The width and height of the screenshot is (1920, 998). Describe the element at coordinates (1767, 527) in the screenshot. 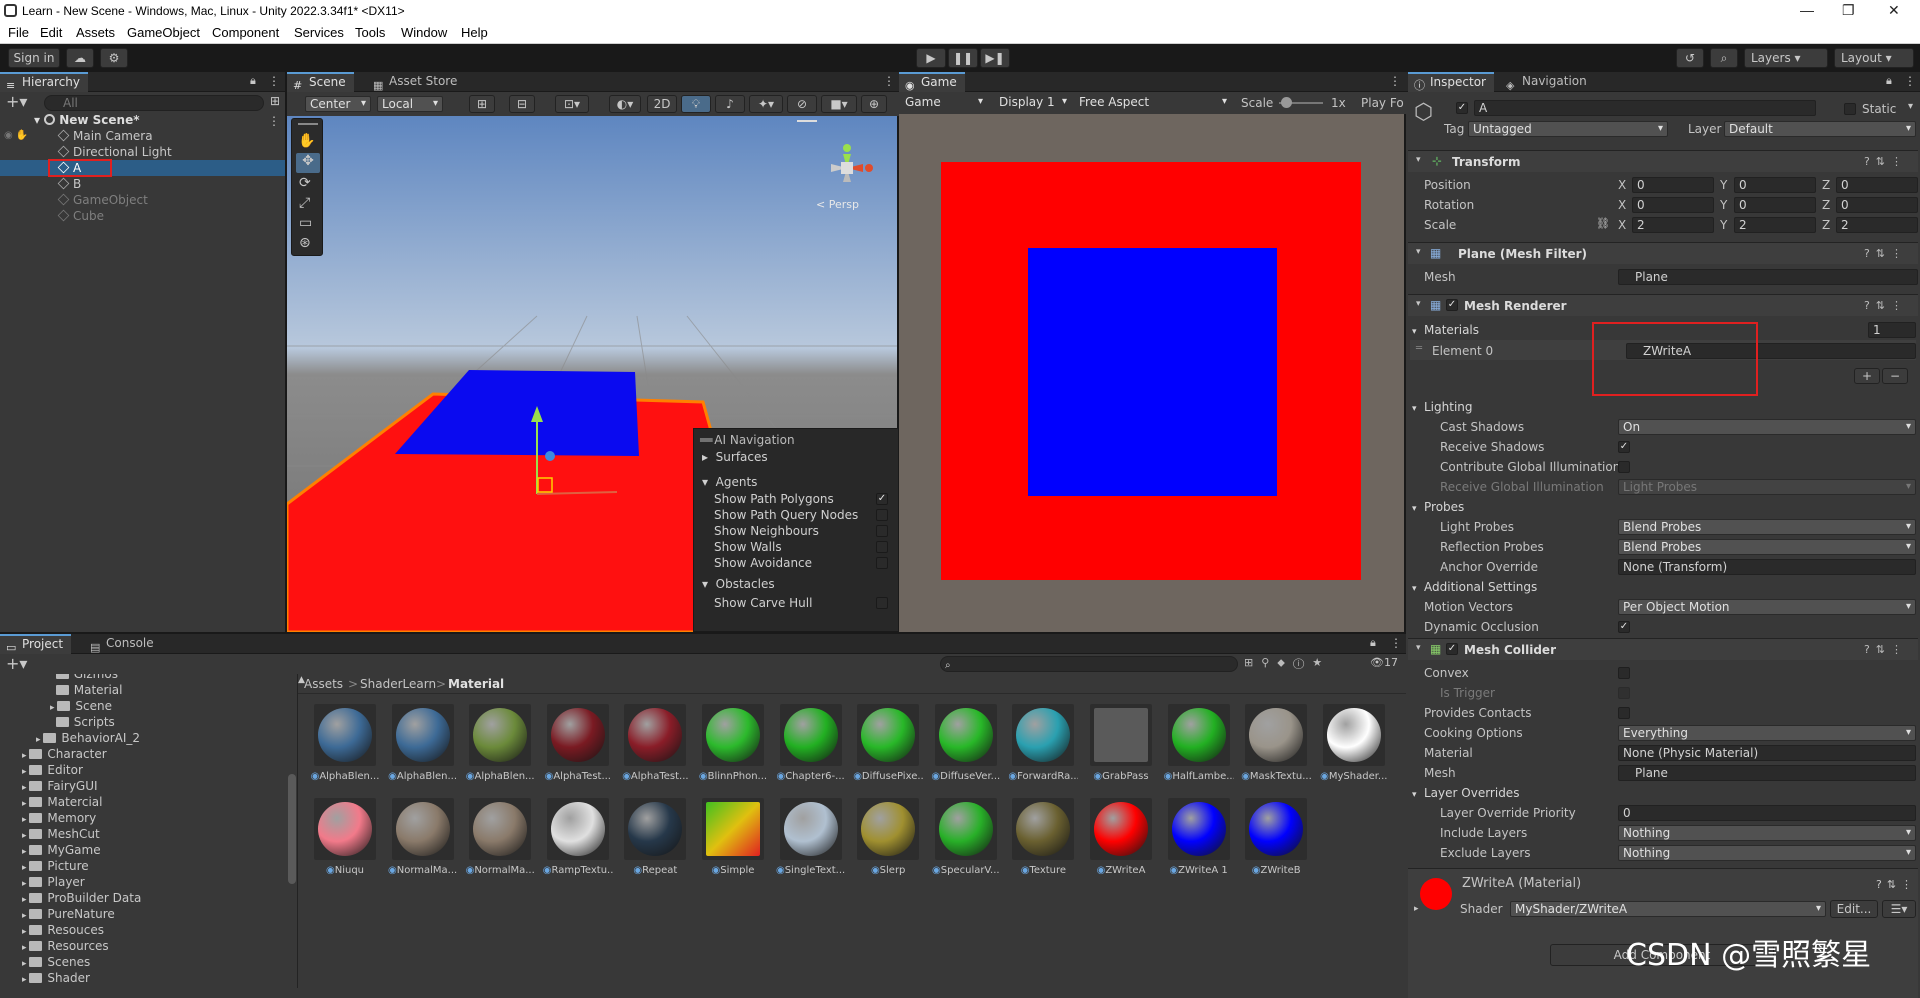

I see `light-probes-dropdown: Blend Probes` at that location.